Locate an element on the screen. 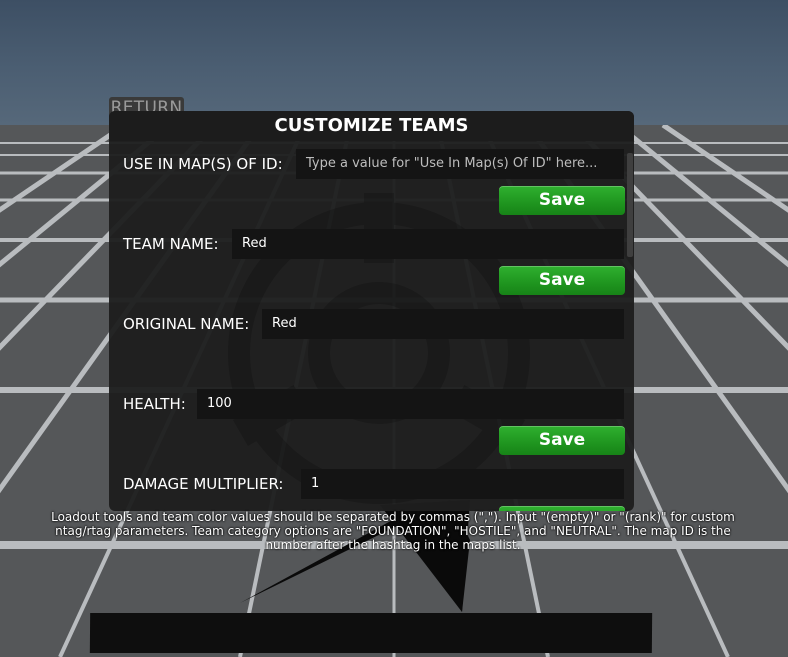 The height and width of the screenshot is (657, 788). save-button-team-name: Save is located at coordinates (562, 280).